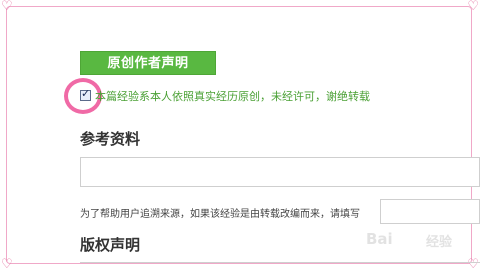 The width and height of the screenshot is (480, 274). I want to click on reference-input, so click(280, 172).